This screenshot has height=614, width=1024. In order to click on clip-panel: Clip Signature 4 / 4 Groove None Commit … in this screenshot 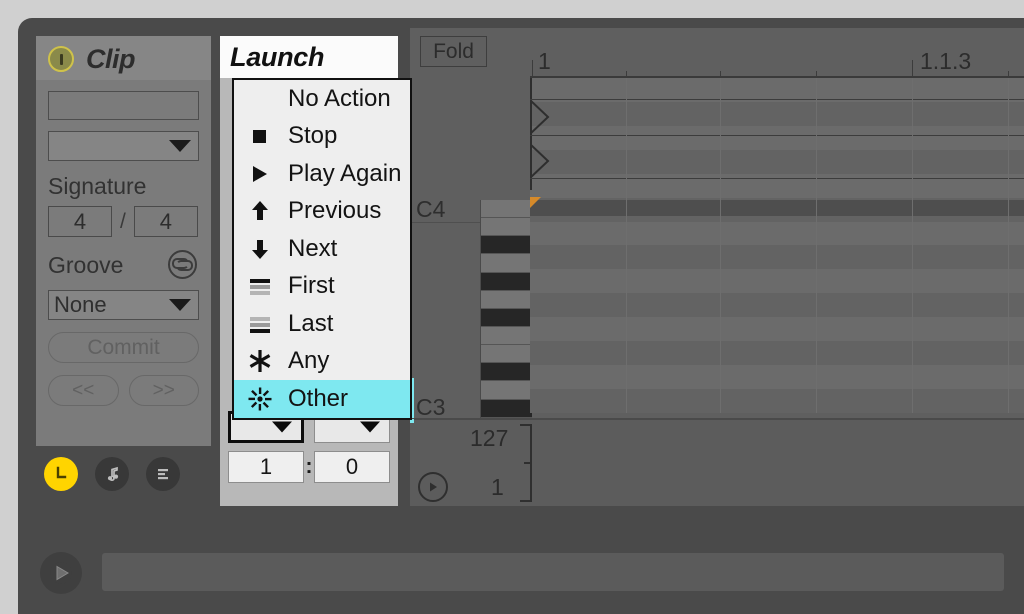, I will do `click(123, 241)`.